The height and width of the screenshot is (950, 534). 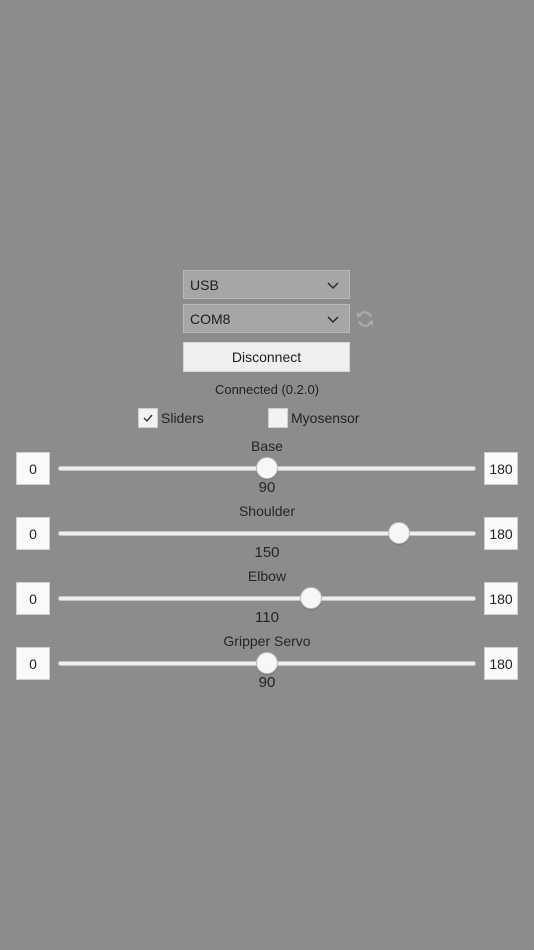 I want to click on base-max-field: 180, so click(x=501, y=468).